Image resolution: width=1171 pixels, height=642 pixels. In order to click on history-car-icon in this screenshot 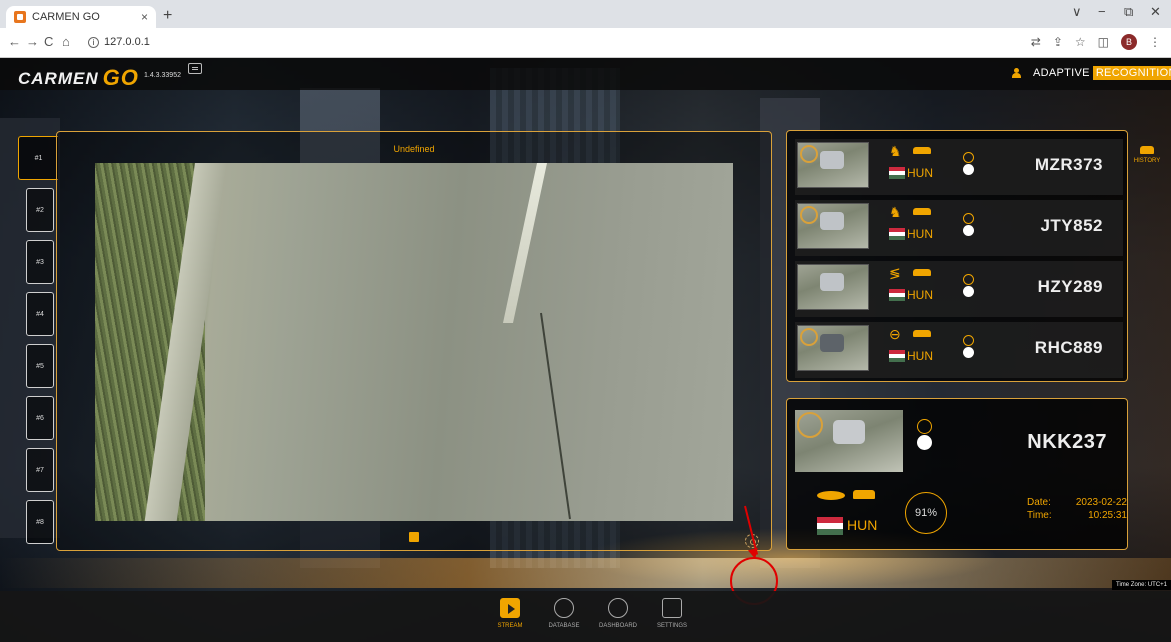, I will do `click(1147, 150)`.